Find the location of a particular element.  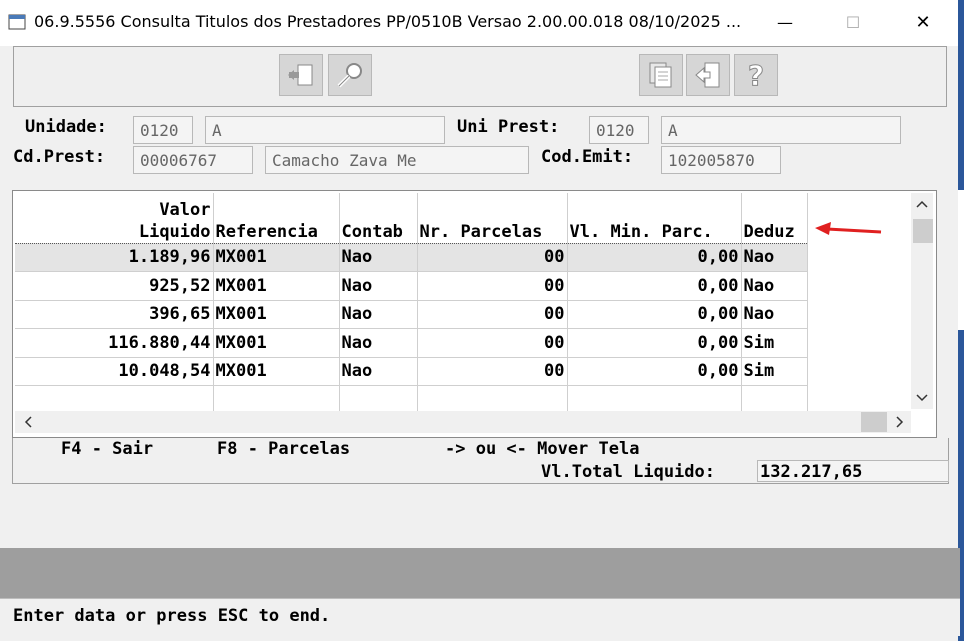

close-button: ✕ is located at coordinates (923, 22).